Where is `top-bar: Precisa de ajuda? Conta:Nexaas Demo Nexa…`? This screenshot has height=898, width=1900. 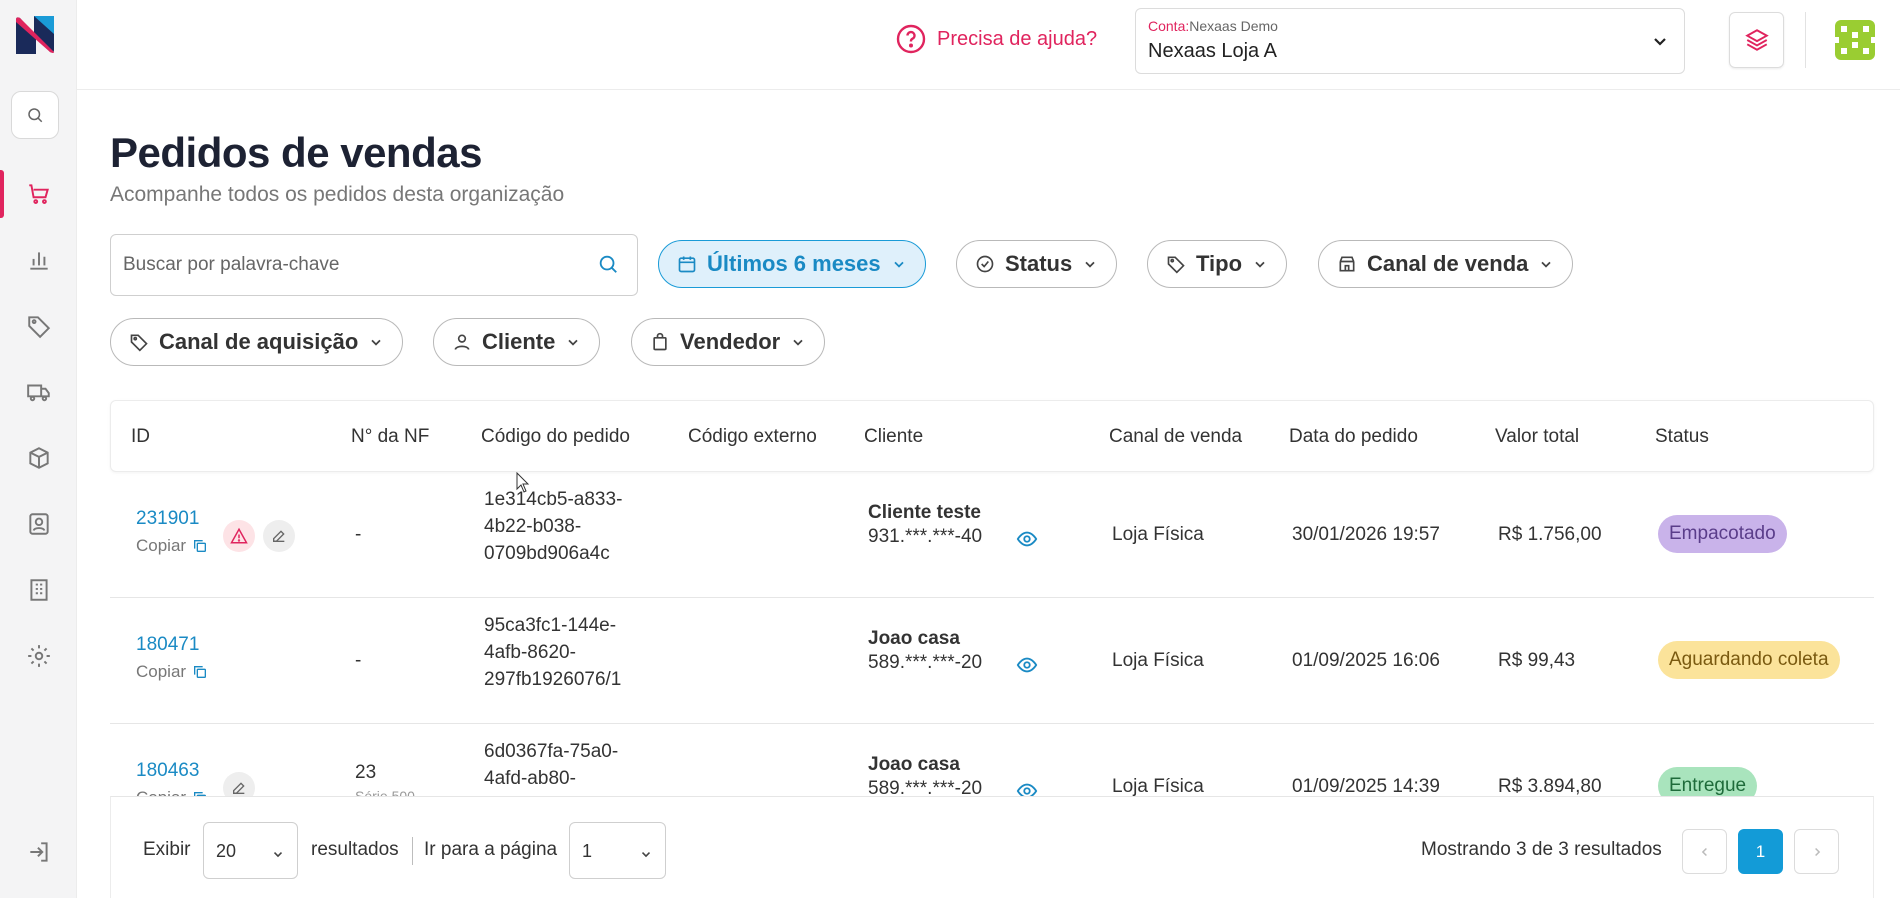
top-bar: Precisa de ajuda? Conta:Nexaas Demo Nexa… is located at coordinates (988, 45).